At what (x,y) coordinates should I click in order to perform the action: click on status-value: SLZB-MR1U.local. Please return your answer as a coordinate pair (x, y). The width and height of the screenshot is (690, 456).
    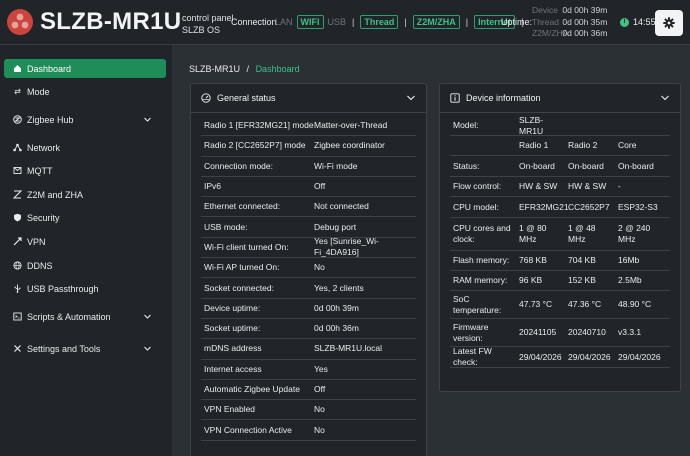
    Looking at the image, I should click on (348, 348).